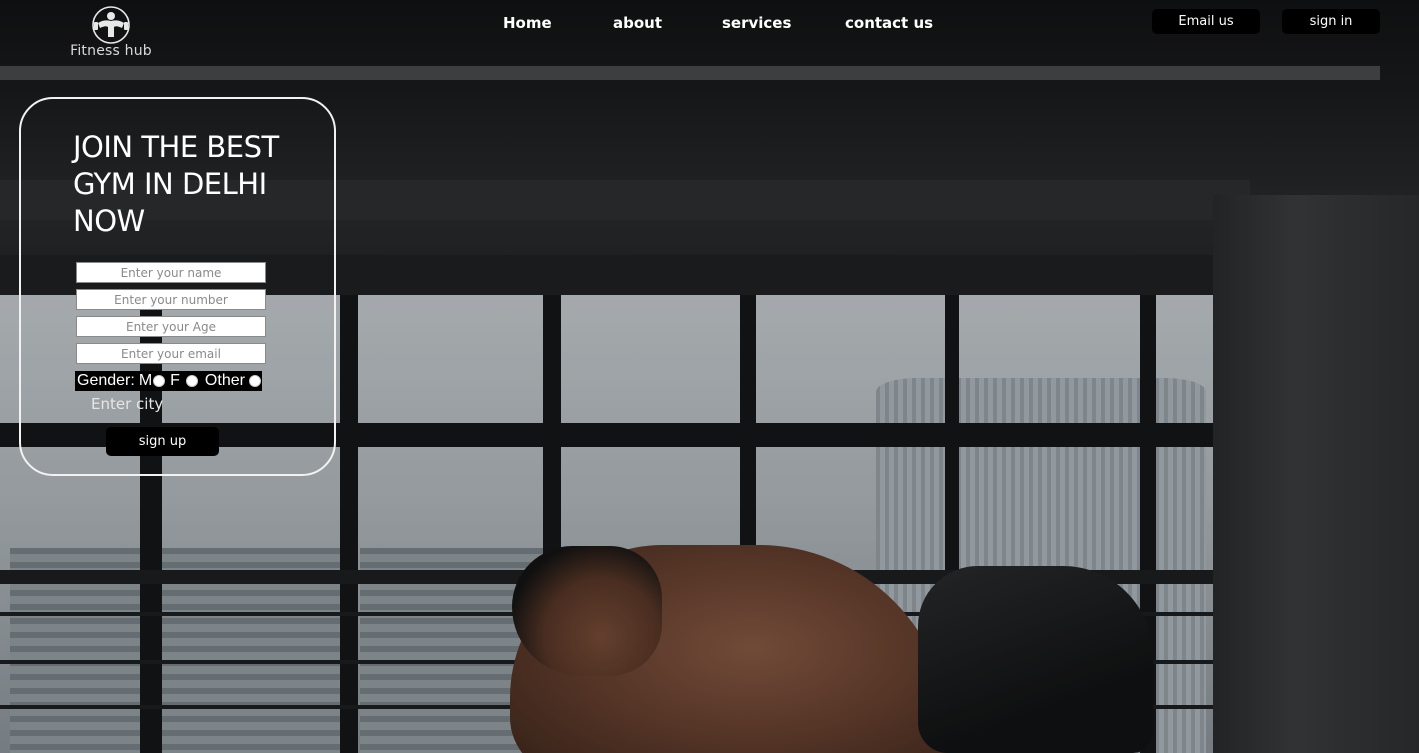 The width and height of the screenshot is (1419, 753). What do you see at coordinates (111, 51) in the screenshot?
I see `brand-name: Fitness hub` at bounding box center [111, 51].